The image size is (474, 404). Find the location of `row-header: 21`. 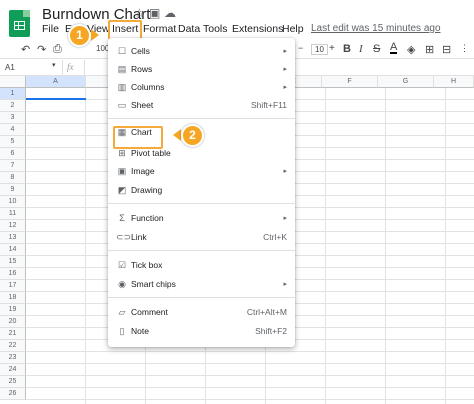

row-header: 21 is located at coordinates (13, 334).